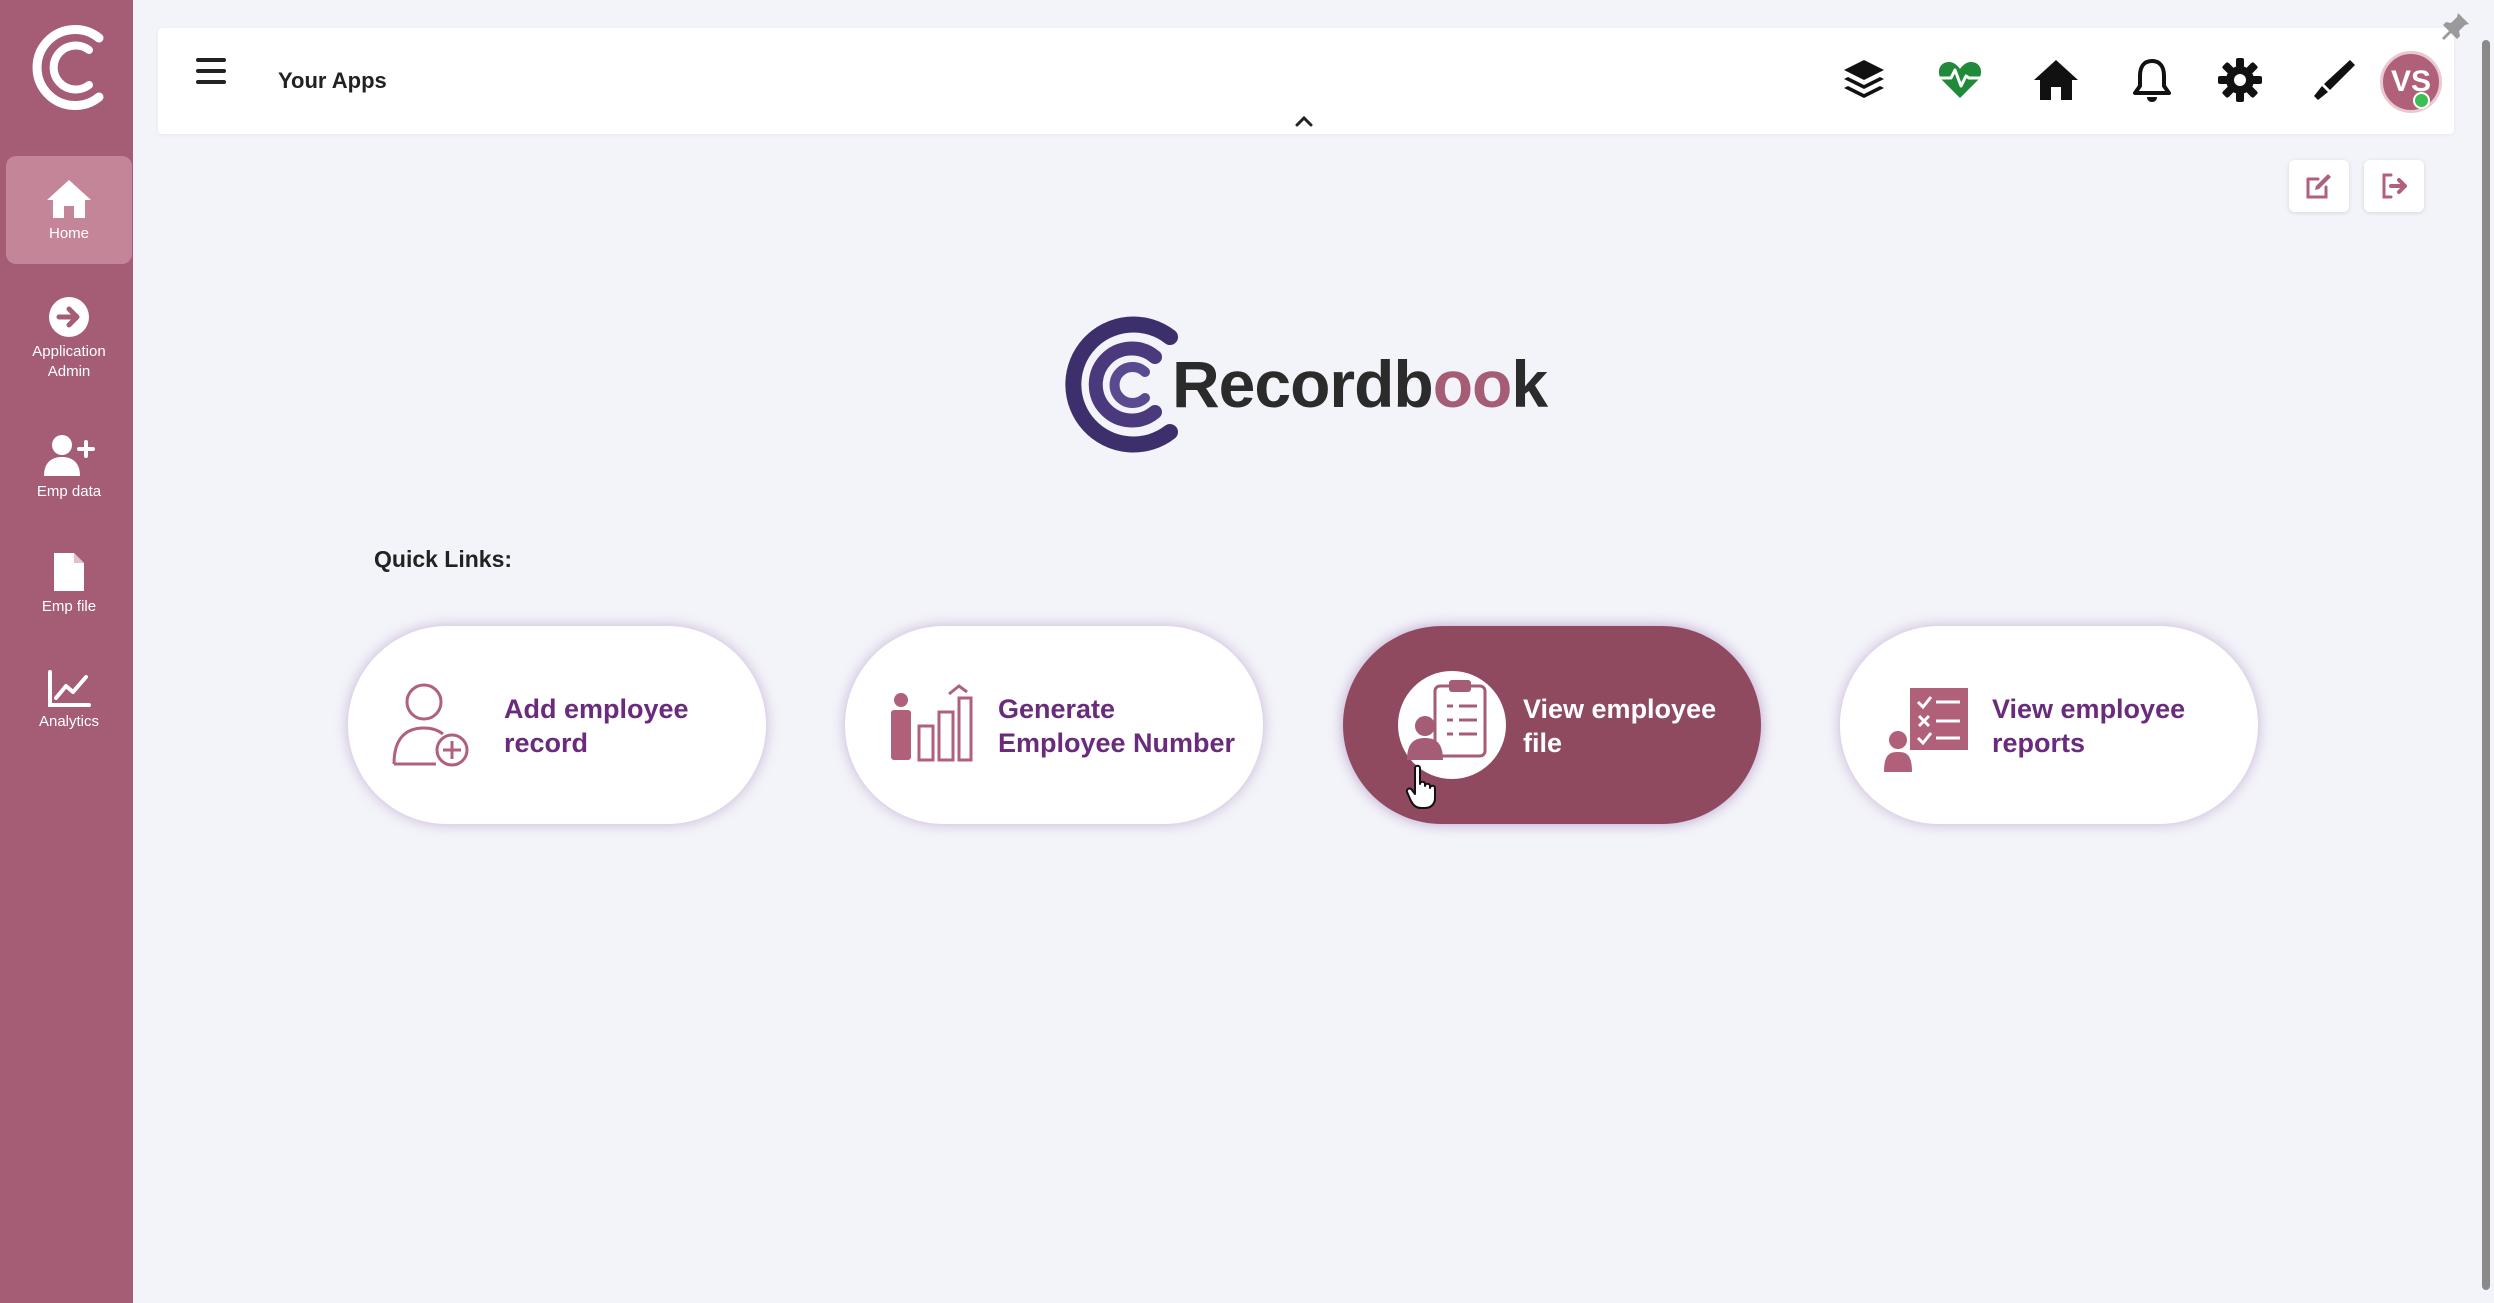 The height and width of the screenshot is (1303, 2494). Describe the element at coordinates (2334, 80) in the screenshot. I see `pen-icon` at that location.